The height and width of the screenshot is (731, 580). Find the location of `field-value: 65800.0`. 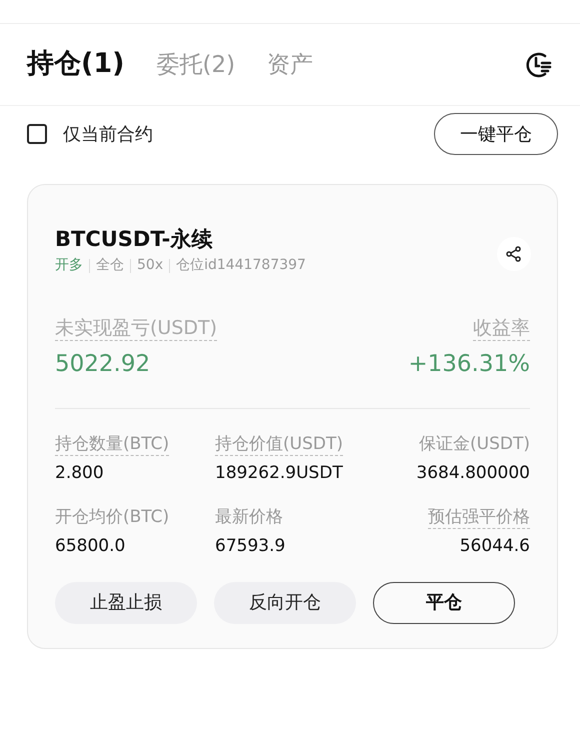

field-value: 65800.0 is located at coordinates (90, 546).